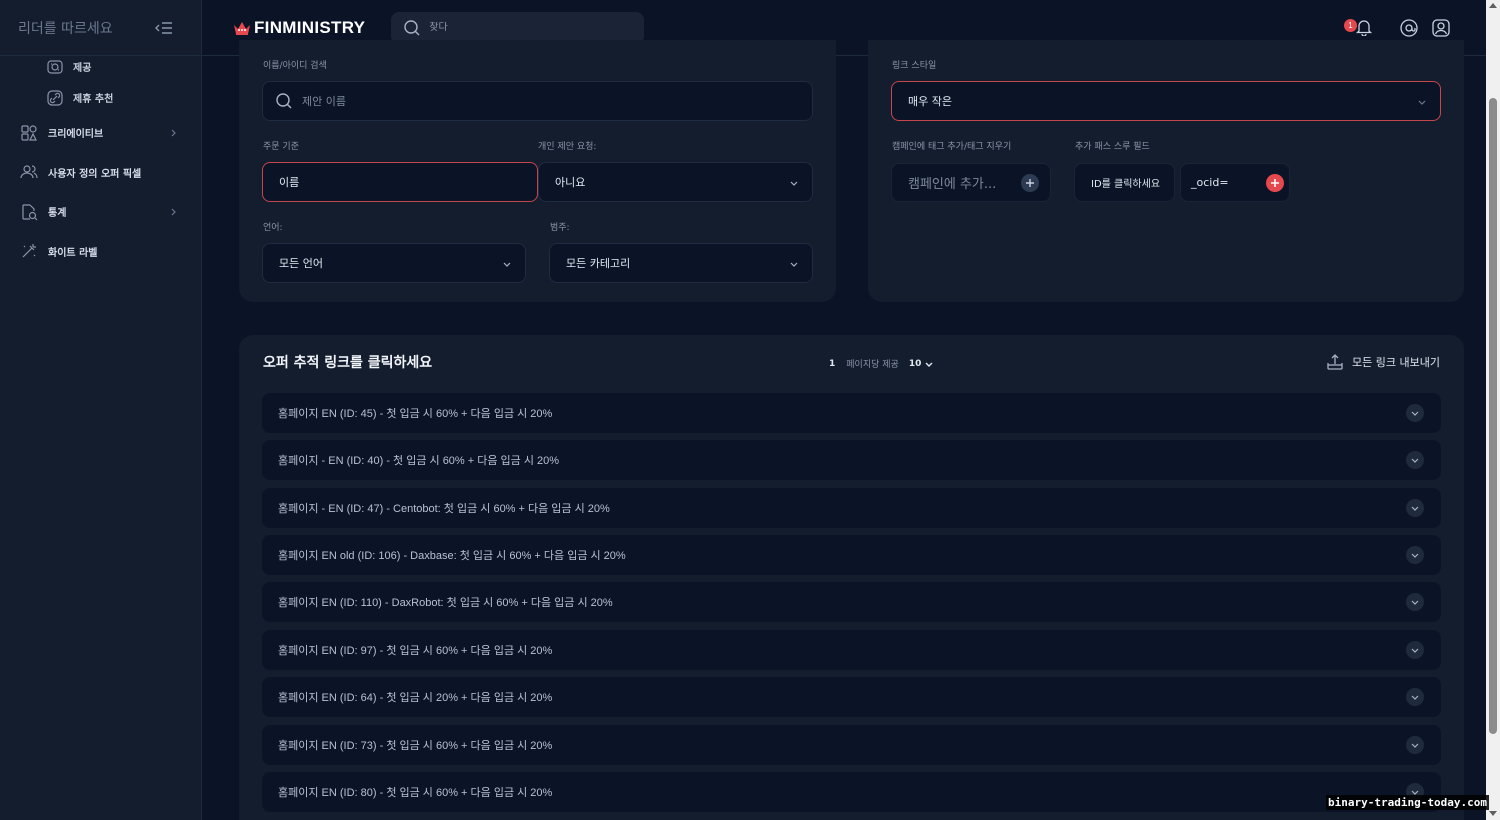  Describe the element at coordinates (914, 66) in the screenshot. I see `link-style-label: 링크 스타일` at that location.